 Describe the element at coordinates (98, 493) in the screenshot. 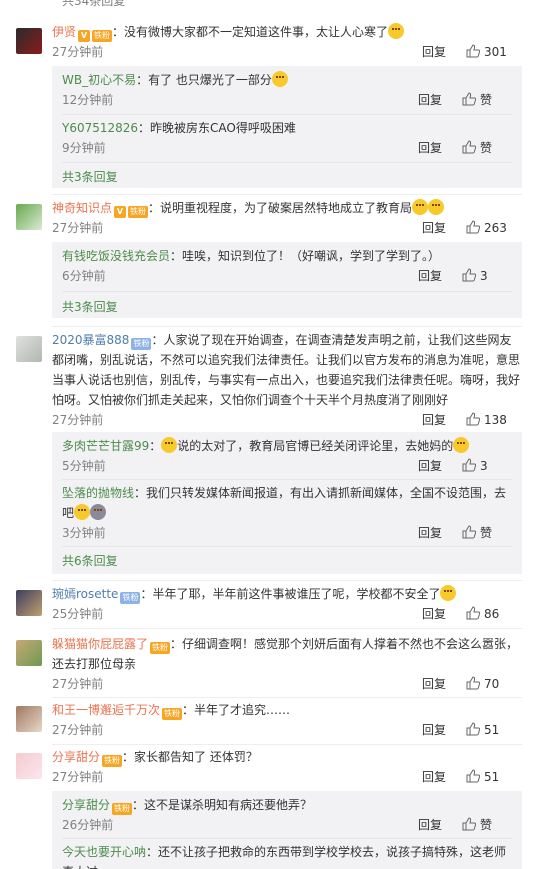

I see `reply-username: 坠落的抛物线` at that location.